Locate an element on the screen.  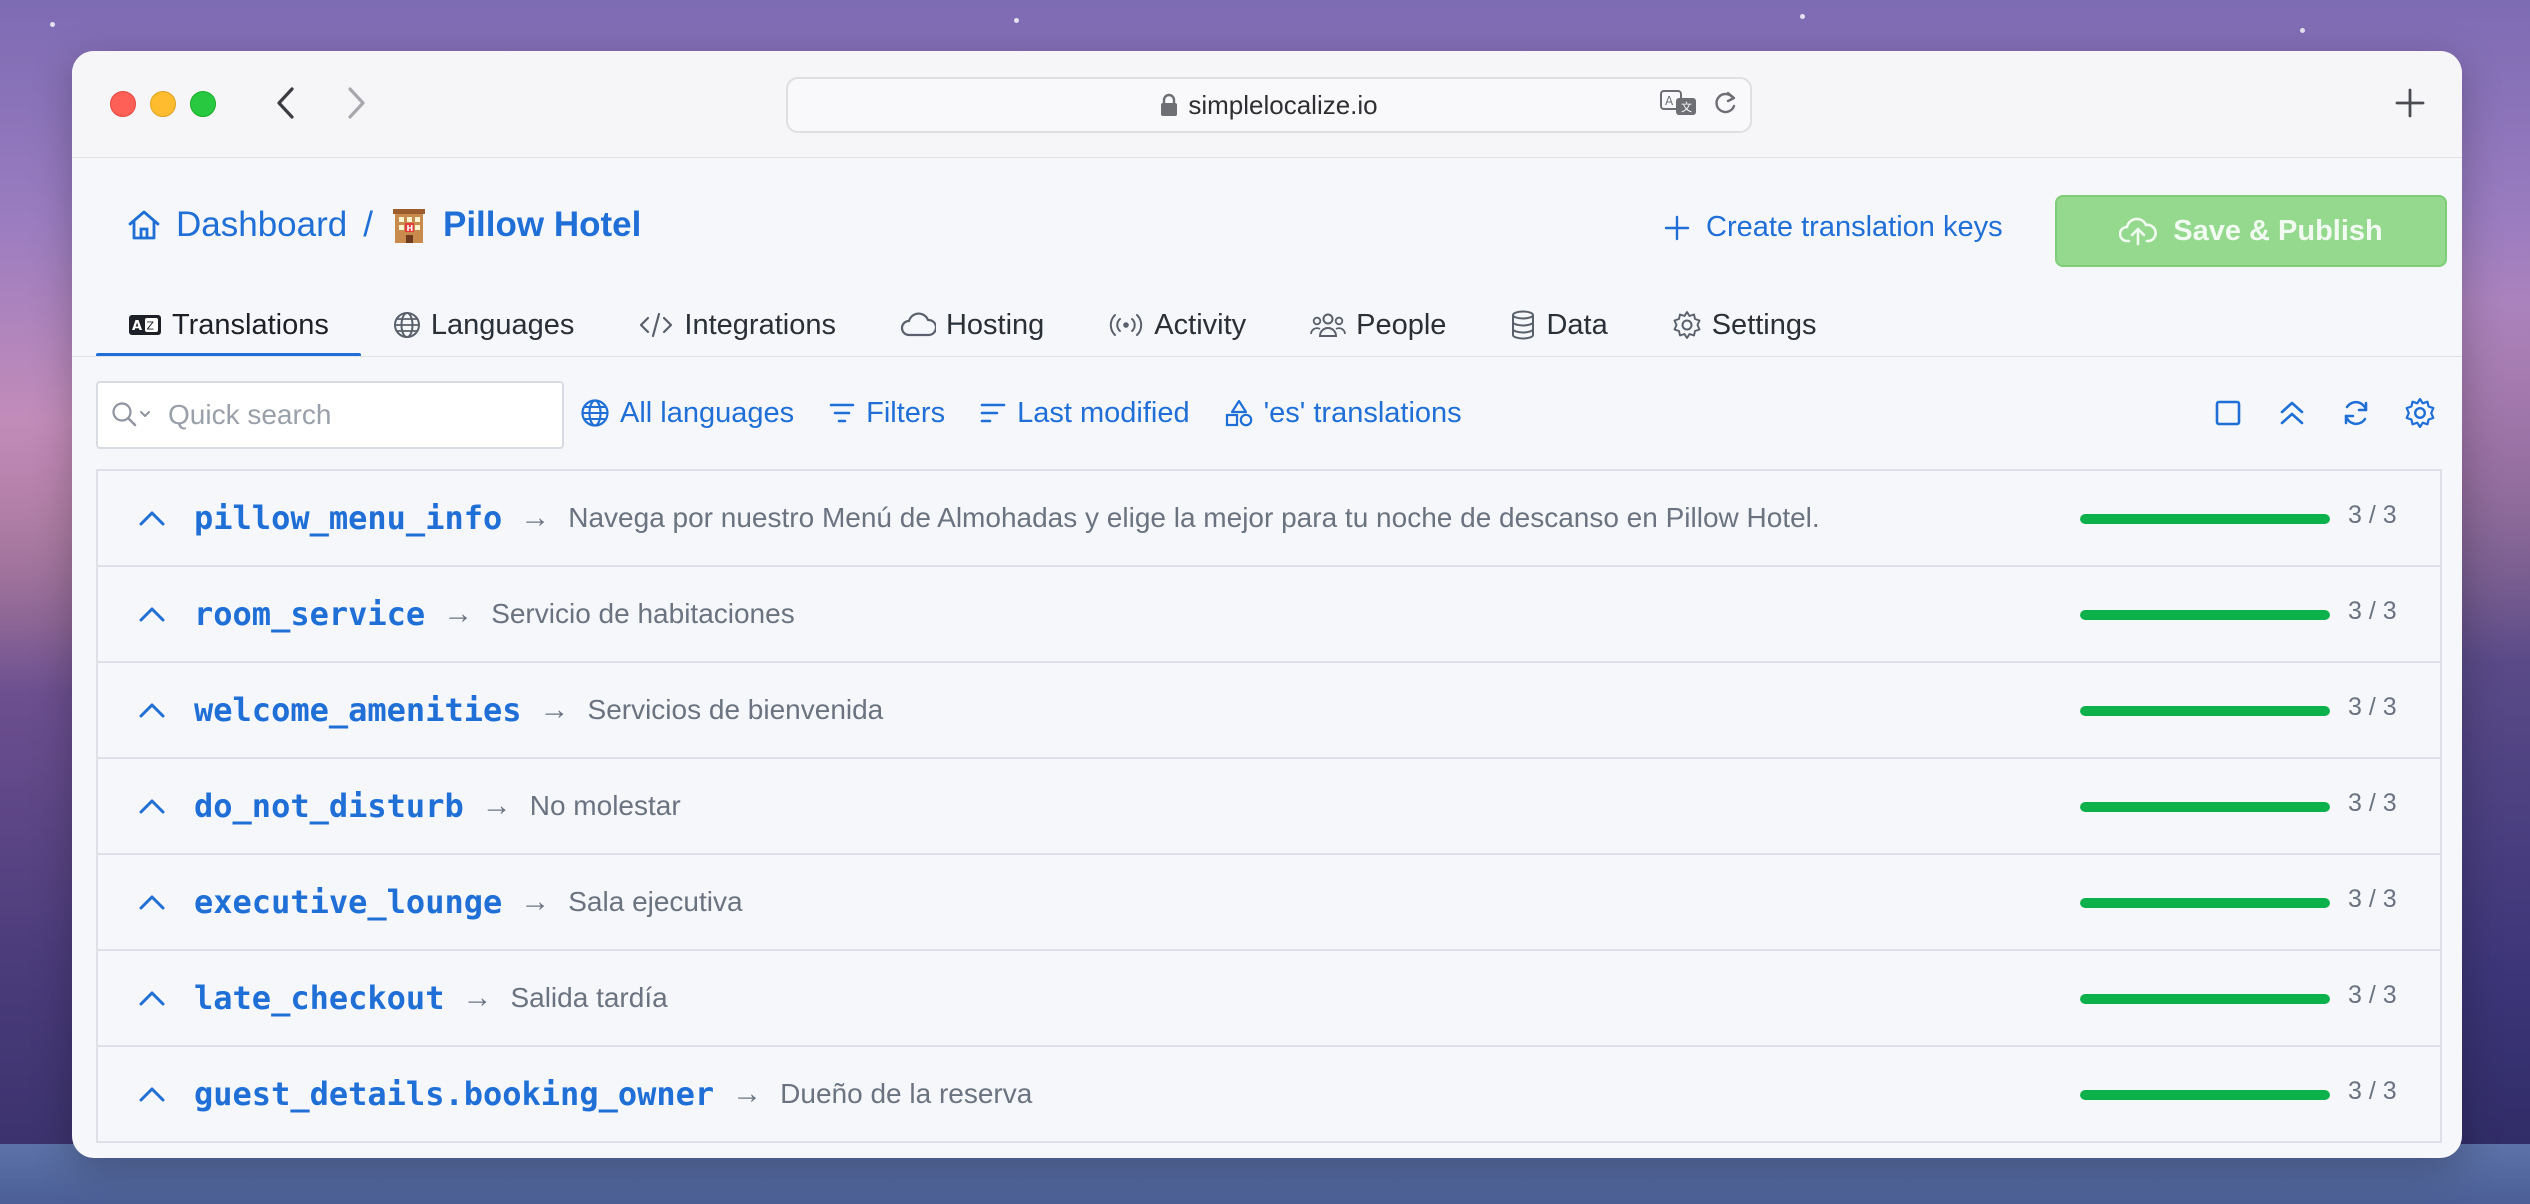
tab-data: Data is located at coordinates (1558, 325).